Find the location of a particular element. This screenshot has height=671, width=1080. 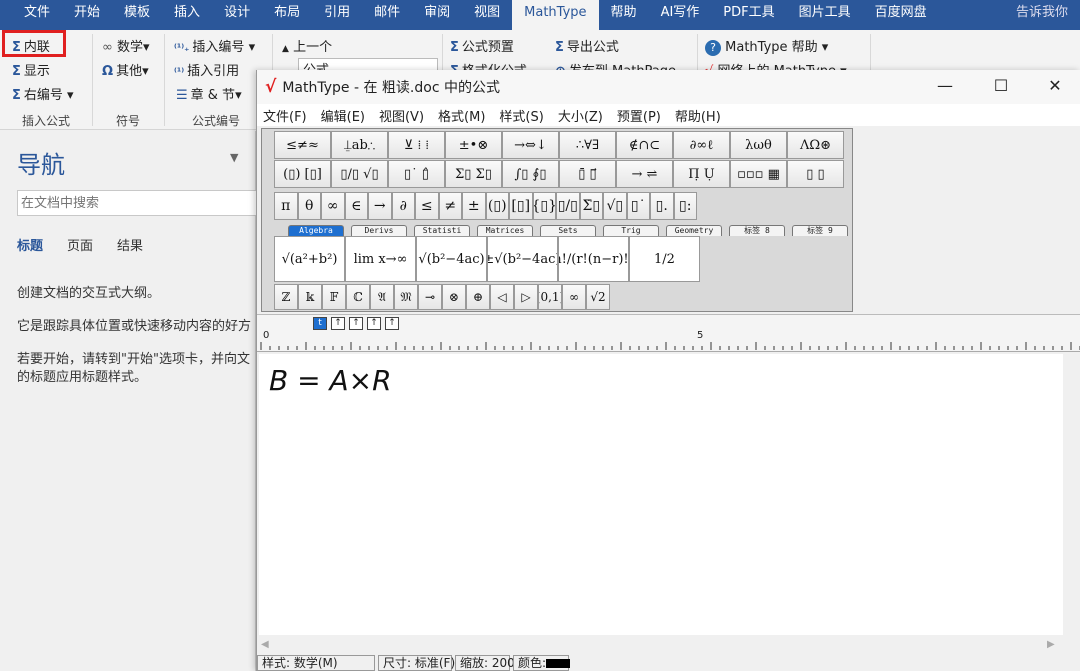

ribbon-tab: 帮助 is located at coordinates (624, 15).